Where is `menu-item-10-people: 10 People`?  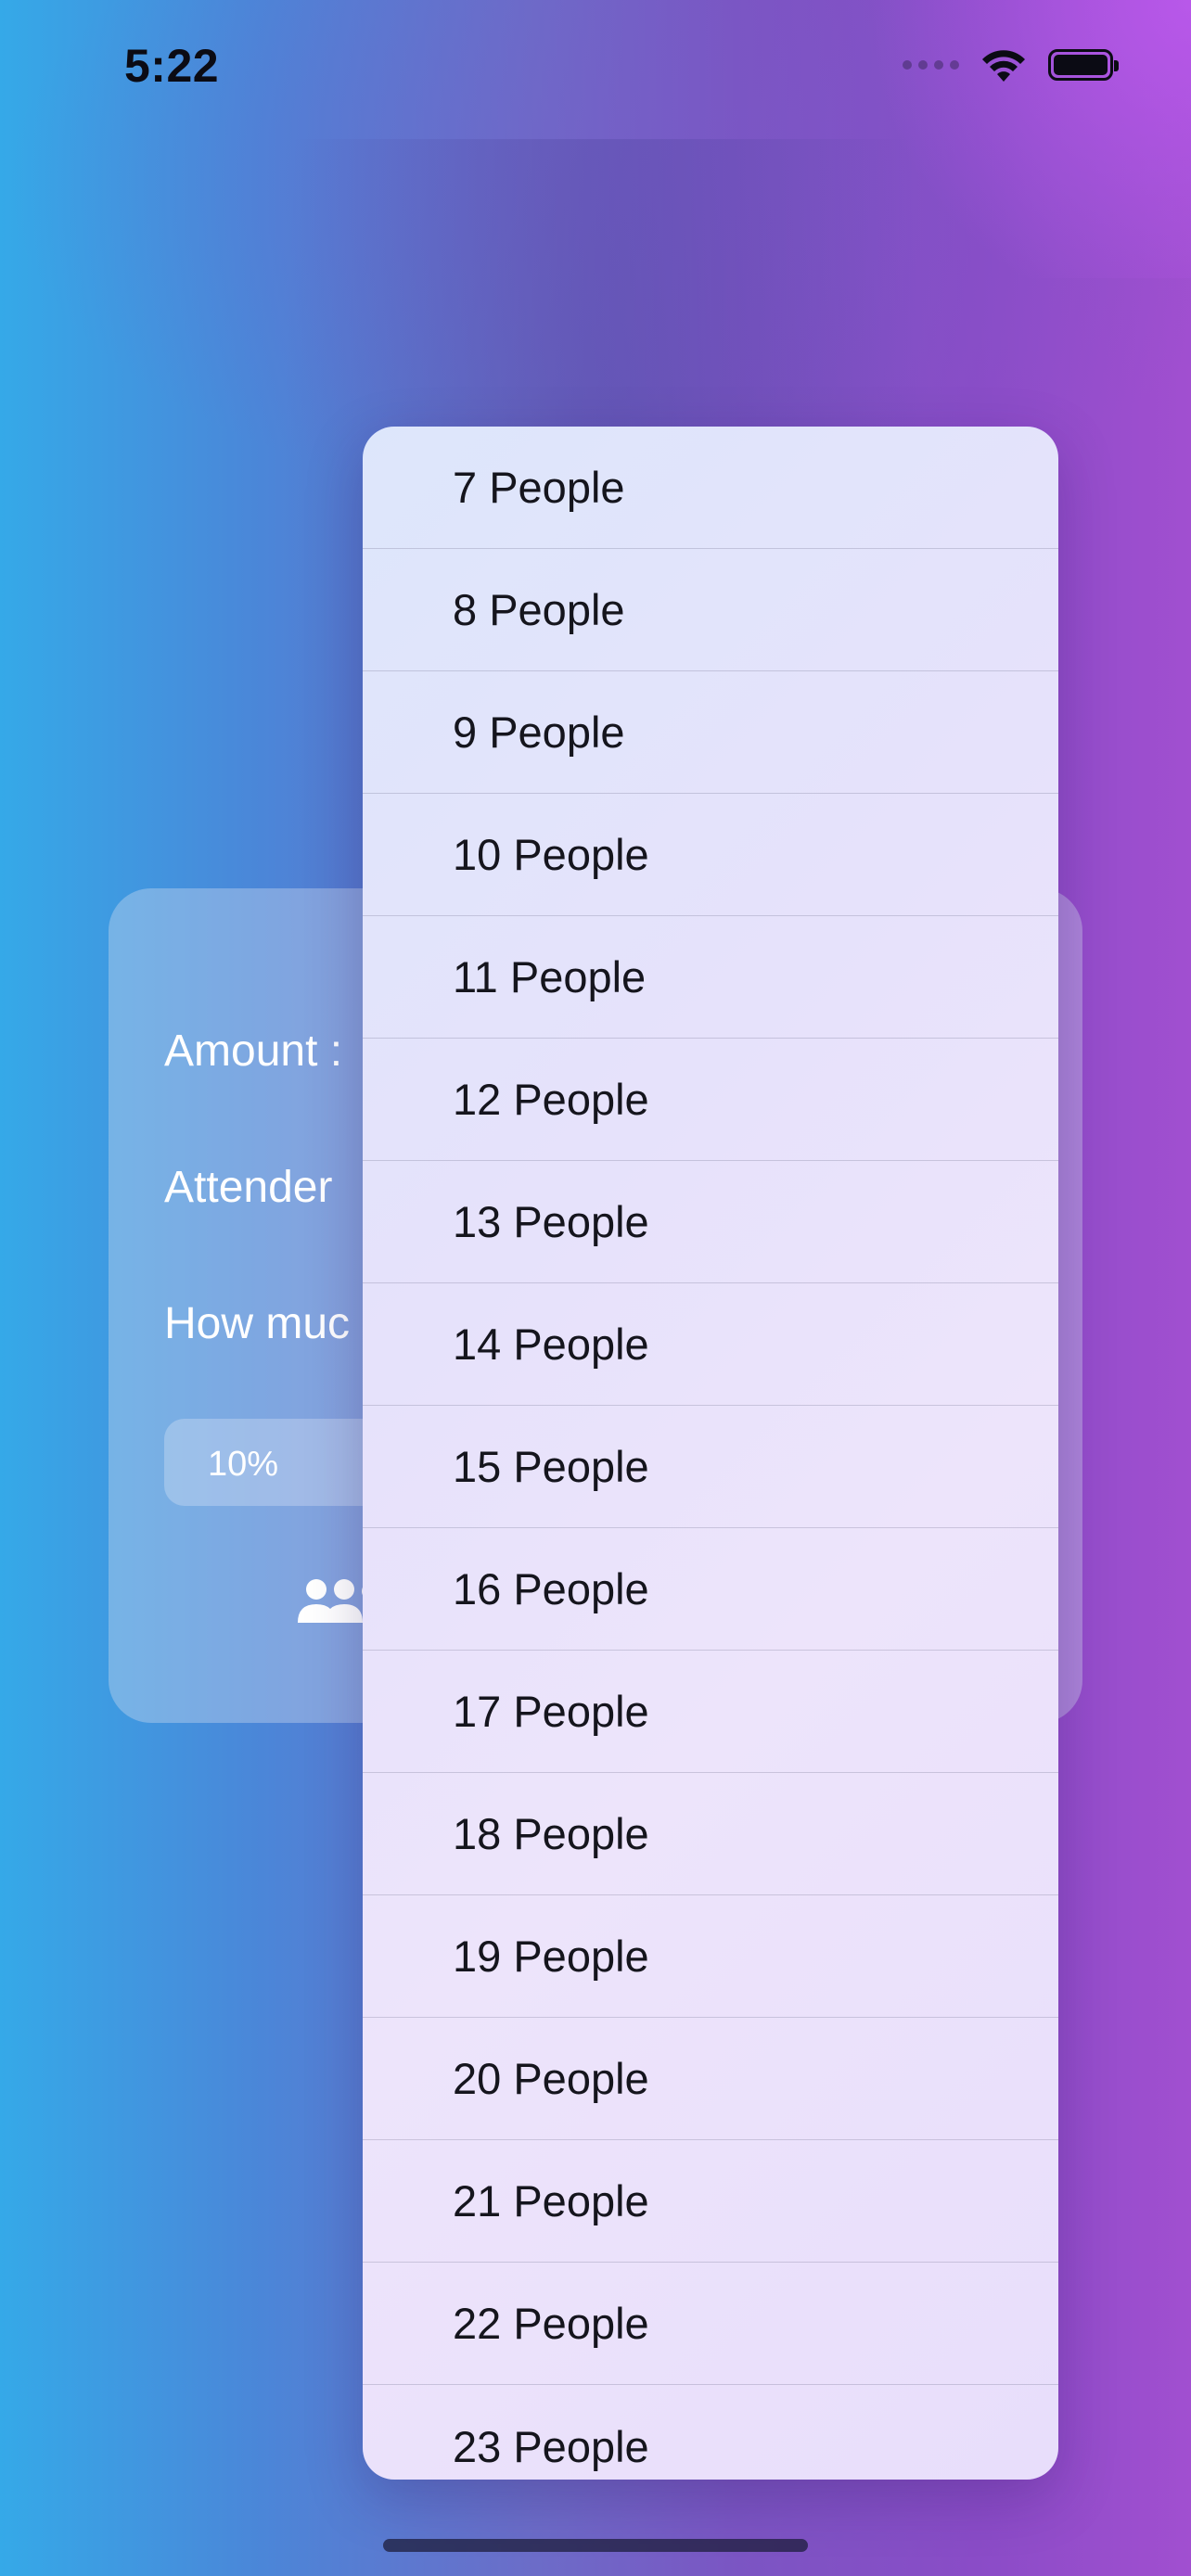 menu-item-10-people: 10 People is located at coordinates (710, 855).